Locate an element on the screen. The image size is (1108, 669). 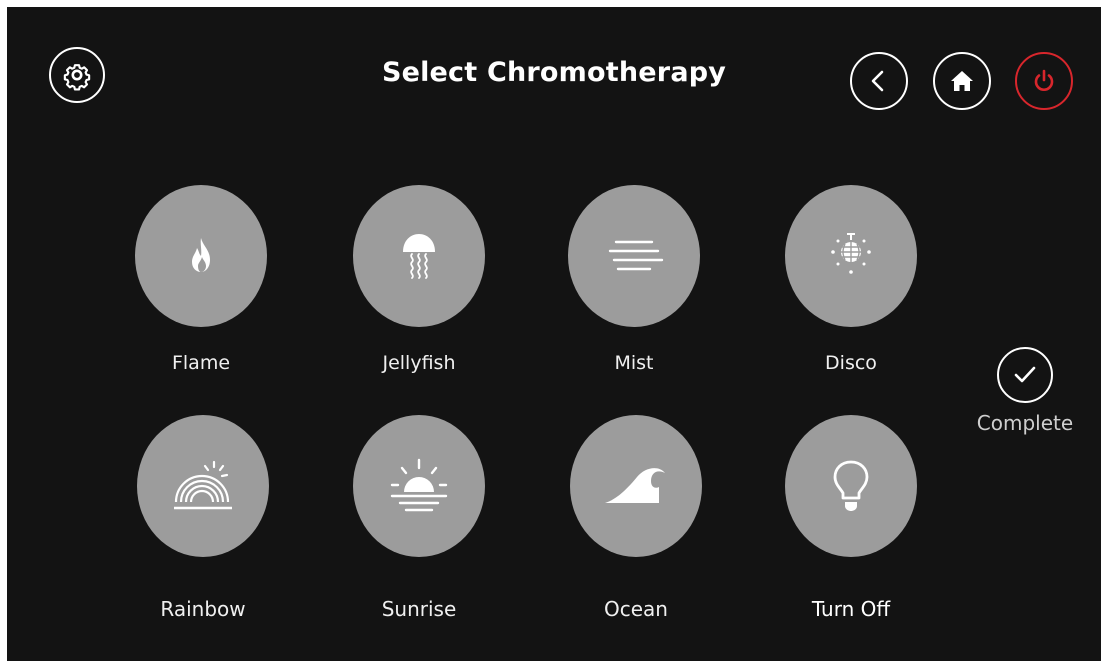
mist-icon is located at coordinates (636, 255).